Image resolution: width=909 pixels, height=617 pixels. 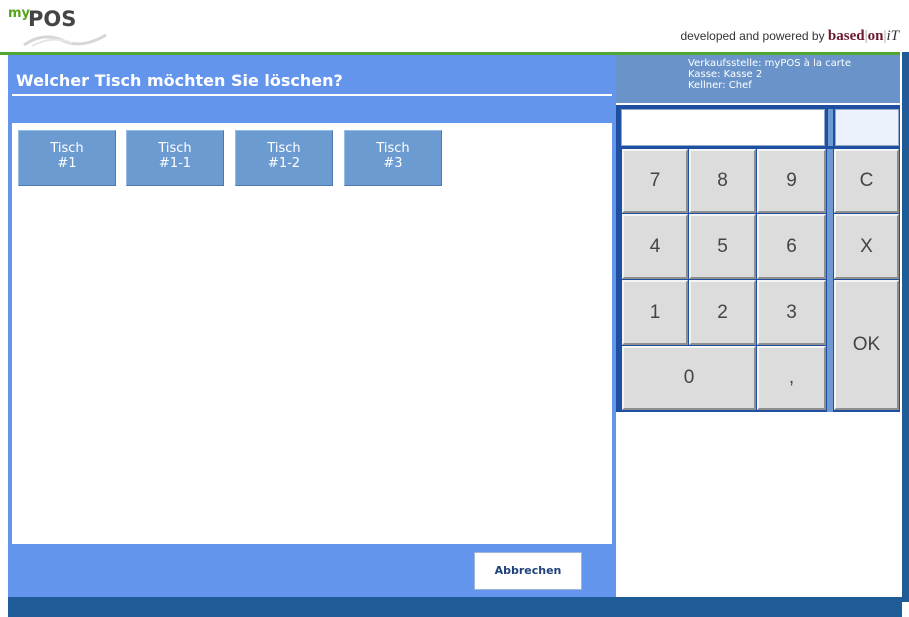 What do you see at coordinates (65, 40) in the screenshot?
I see `logo-swoosh-icon` at bounding box center [65, 40].